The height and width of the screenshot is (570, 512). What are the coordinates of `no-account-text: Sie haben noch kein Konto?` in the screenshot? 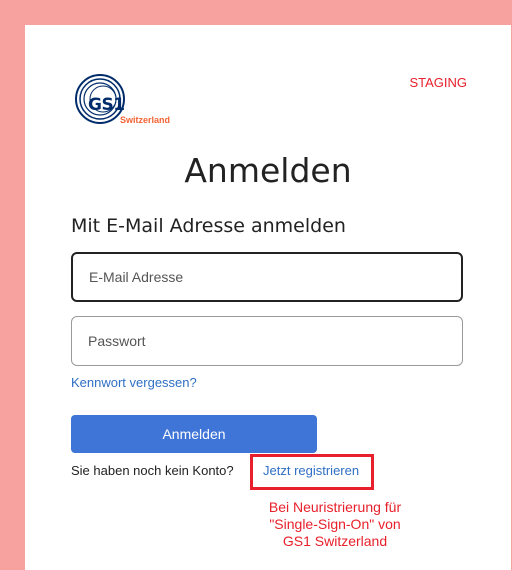 It's located at (152, 470).